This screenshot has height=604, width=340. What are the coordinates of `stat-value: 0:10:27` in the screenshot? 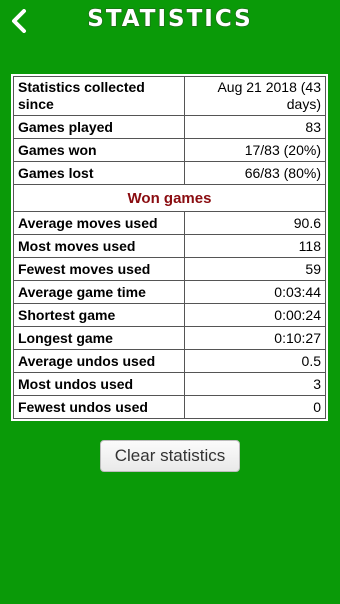 It's located at (255, 338).